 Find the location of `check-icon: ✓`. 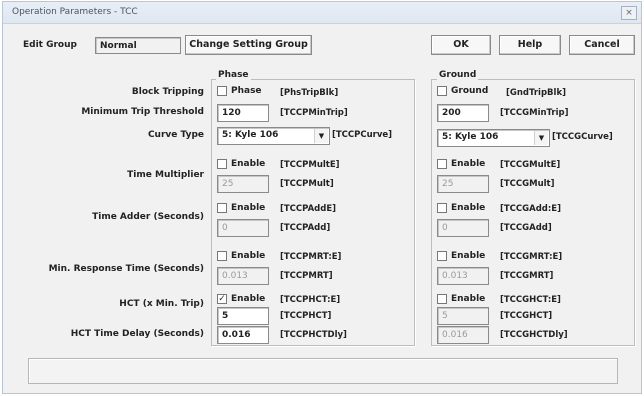

check-icon: ✓ is located at coordinates (222, 299).